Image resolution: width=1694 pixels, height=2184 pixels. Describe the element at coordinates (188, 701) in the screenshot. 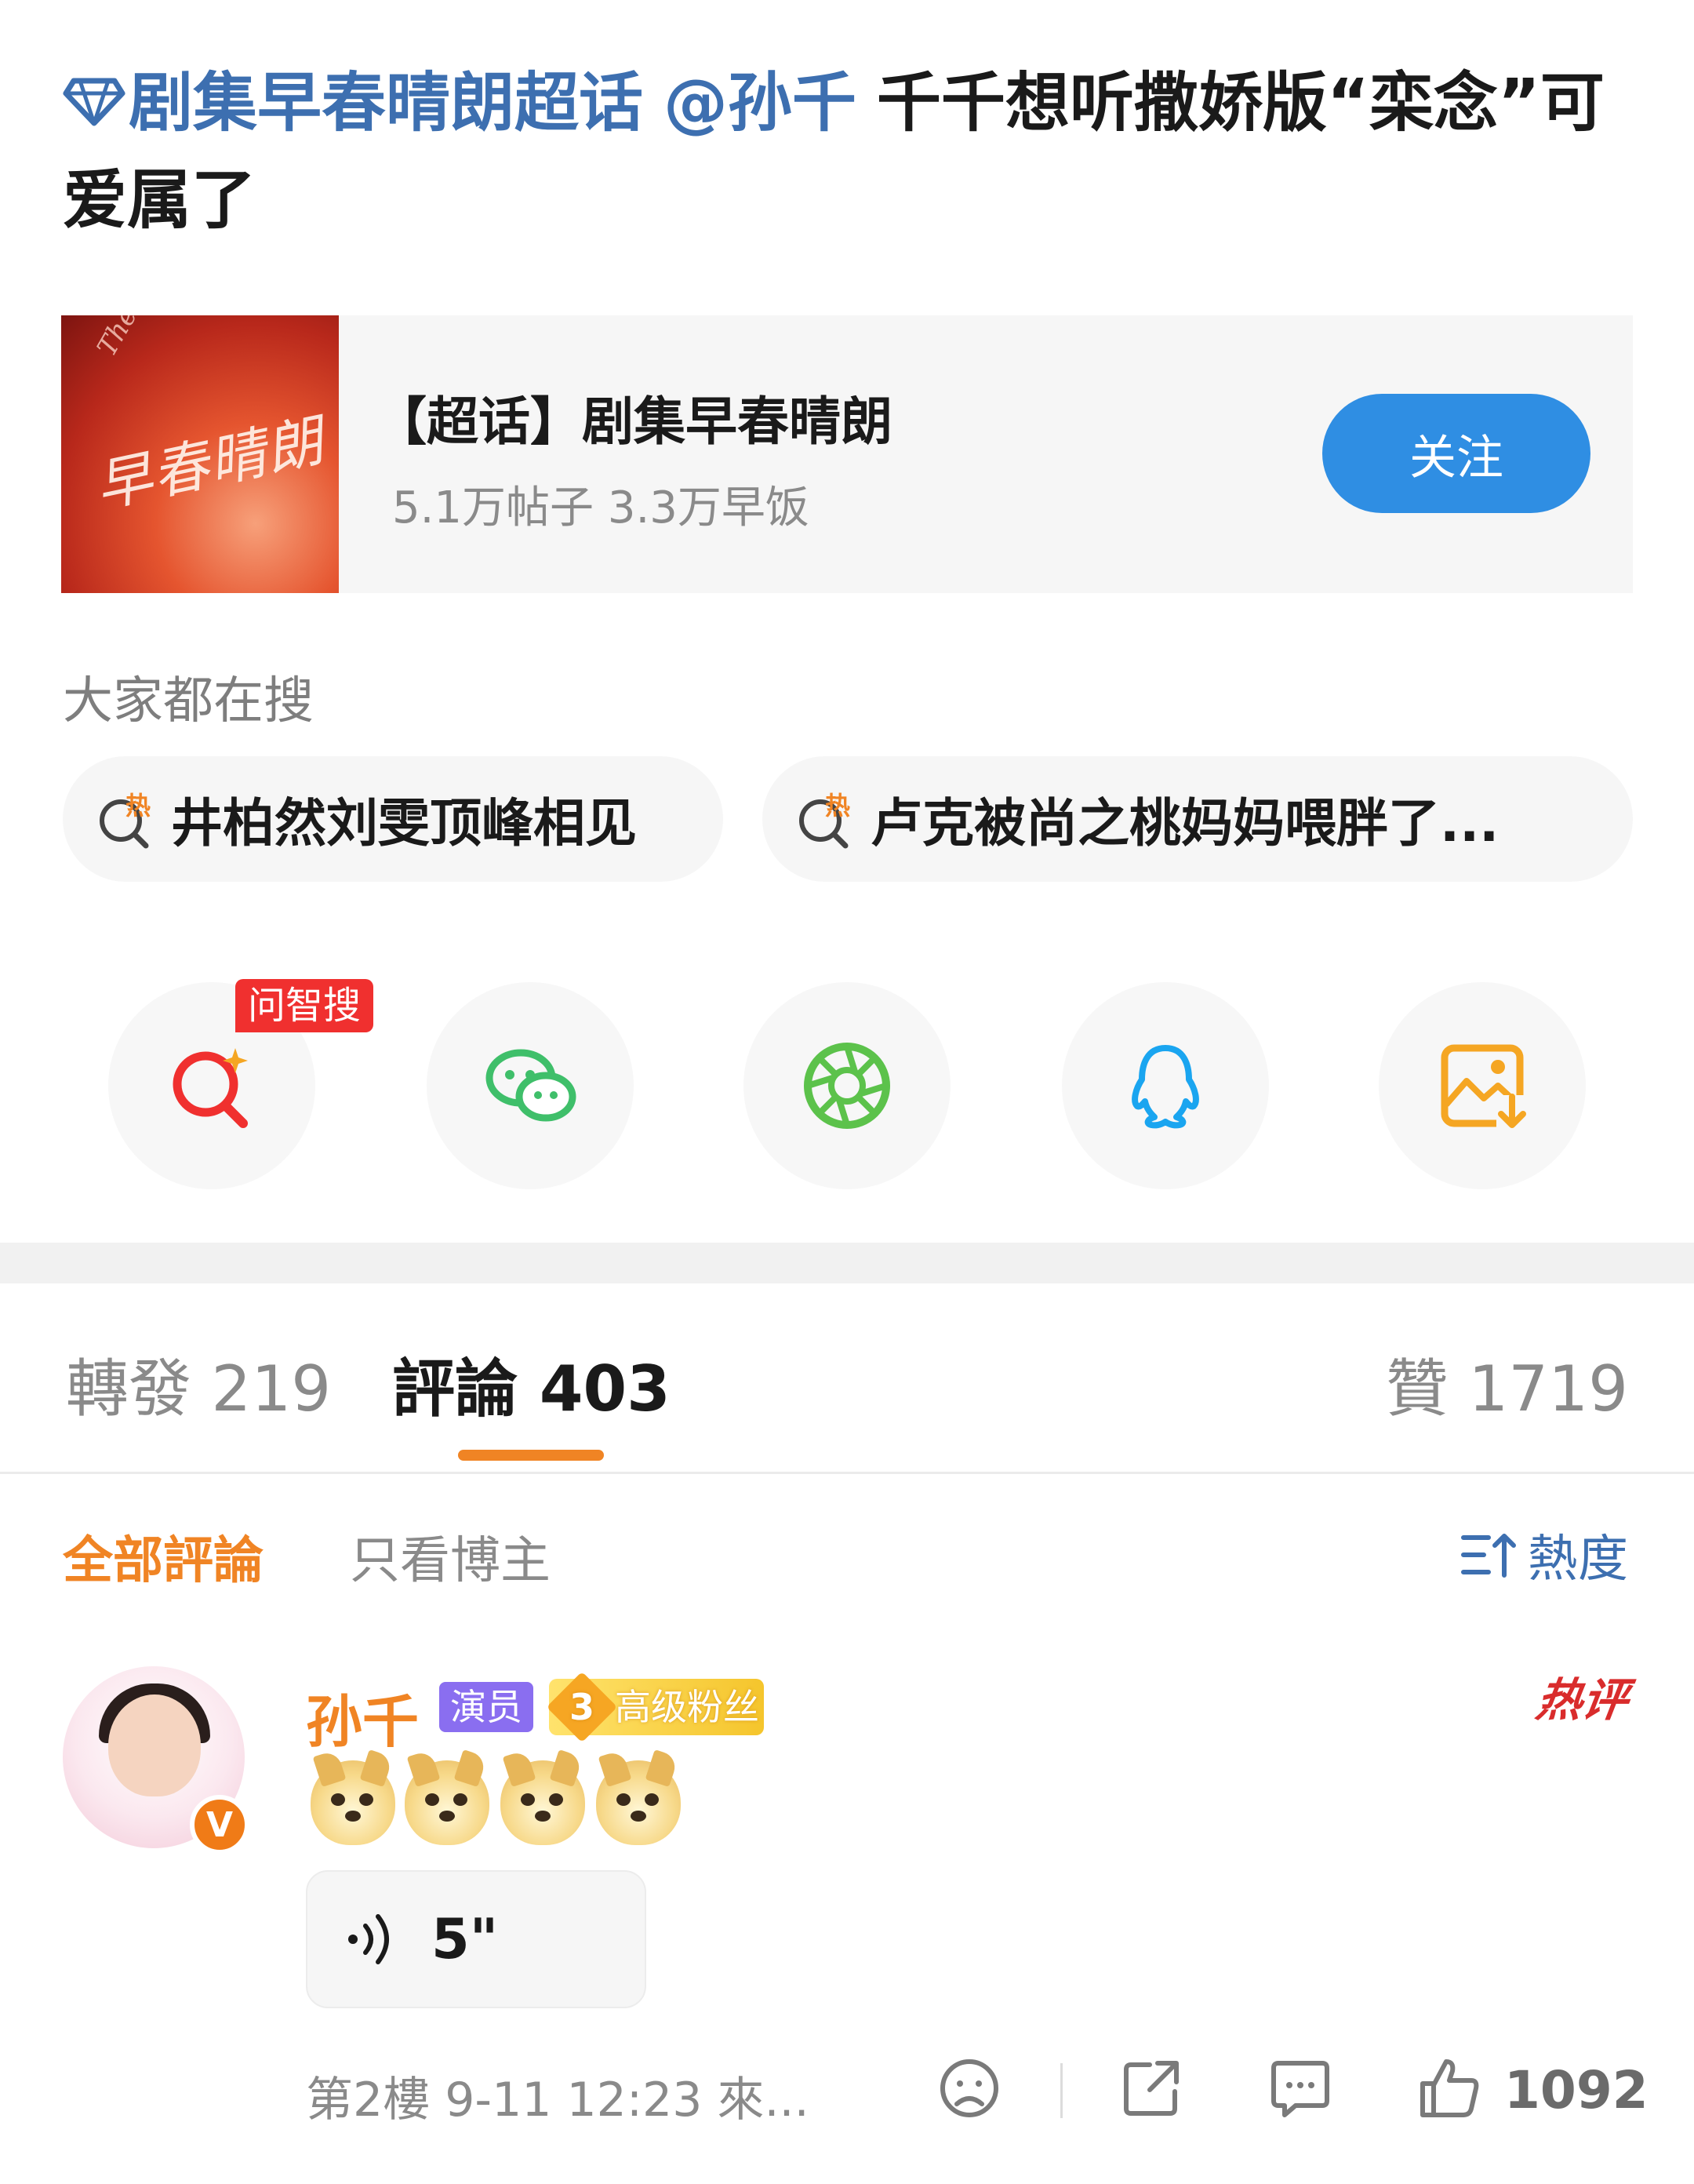

I see `trending-heading: 大家都在搜` at that location.